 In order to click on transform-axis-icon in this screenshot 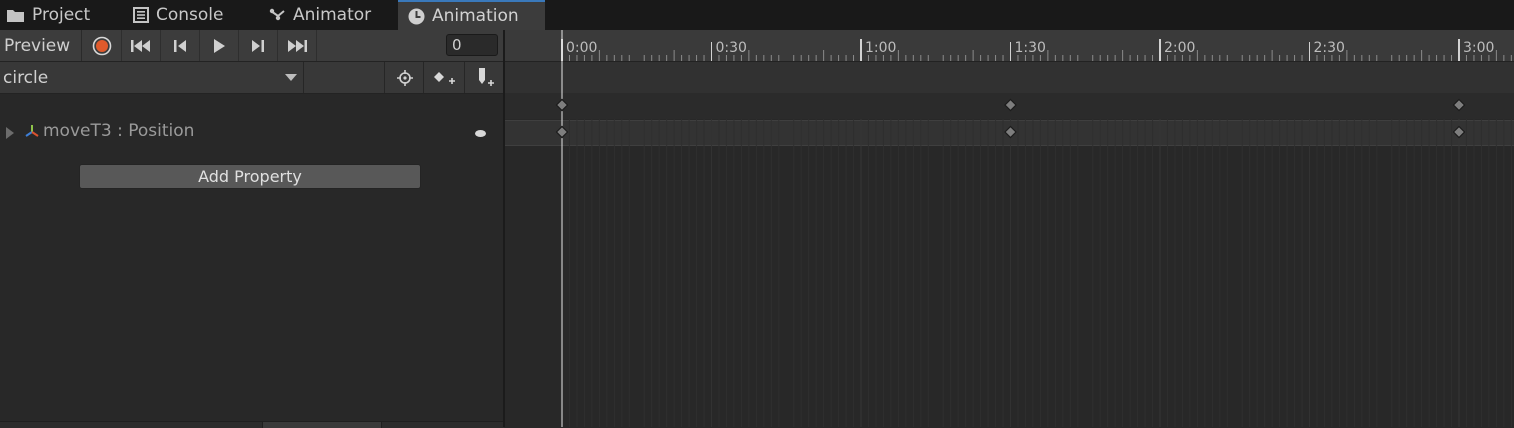, I will do `click(32, 131)`.